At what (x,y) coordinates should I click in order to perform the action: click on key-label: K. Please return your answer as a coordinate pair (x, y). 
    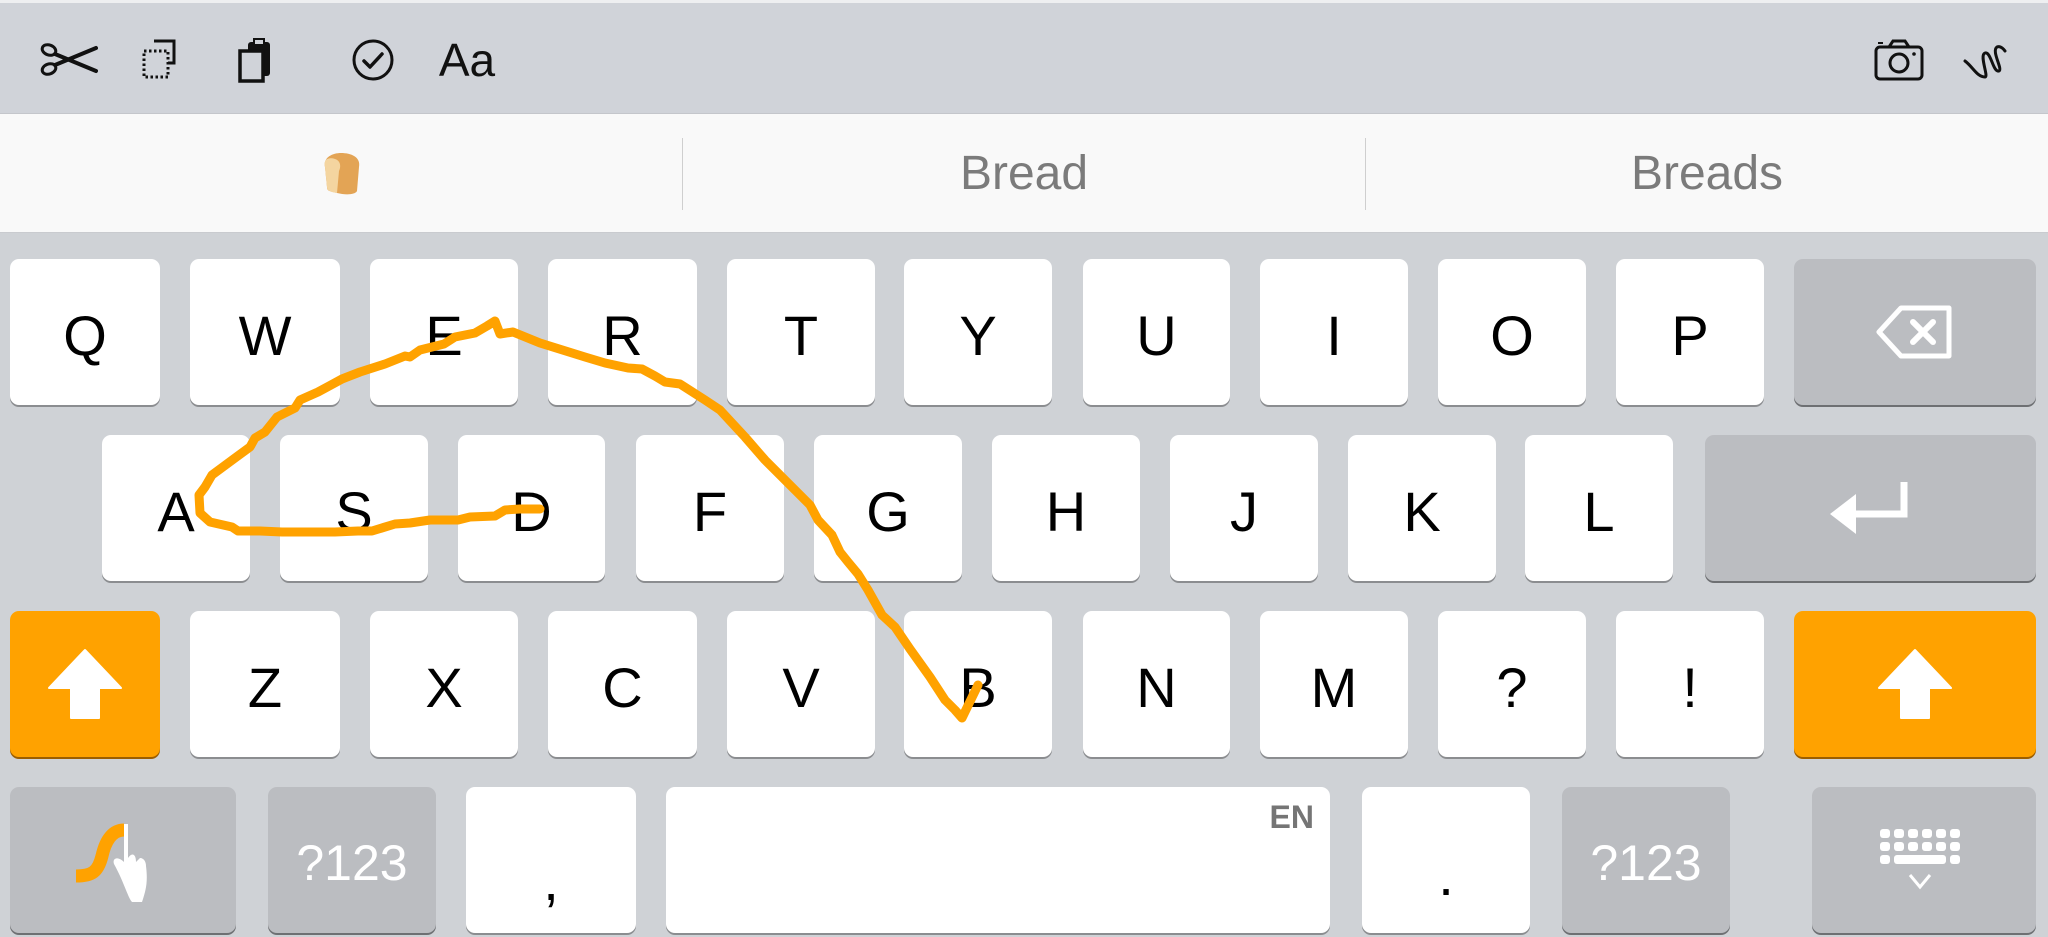
    Looking at the image, I should click on (1422, 511).